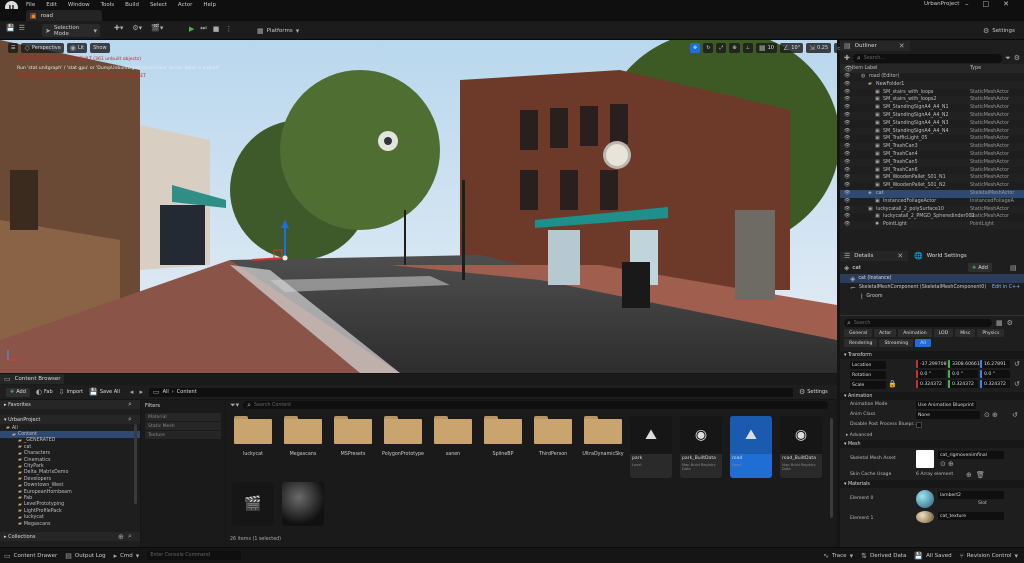 The height and width of the screenshot is (563, 1024). Describe the element at coordinates (991, 333) in the screenshot. I see `category-filter-physics: Physics` at that location.